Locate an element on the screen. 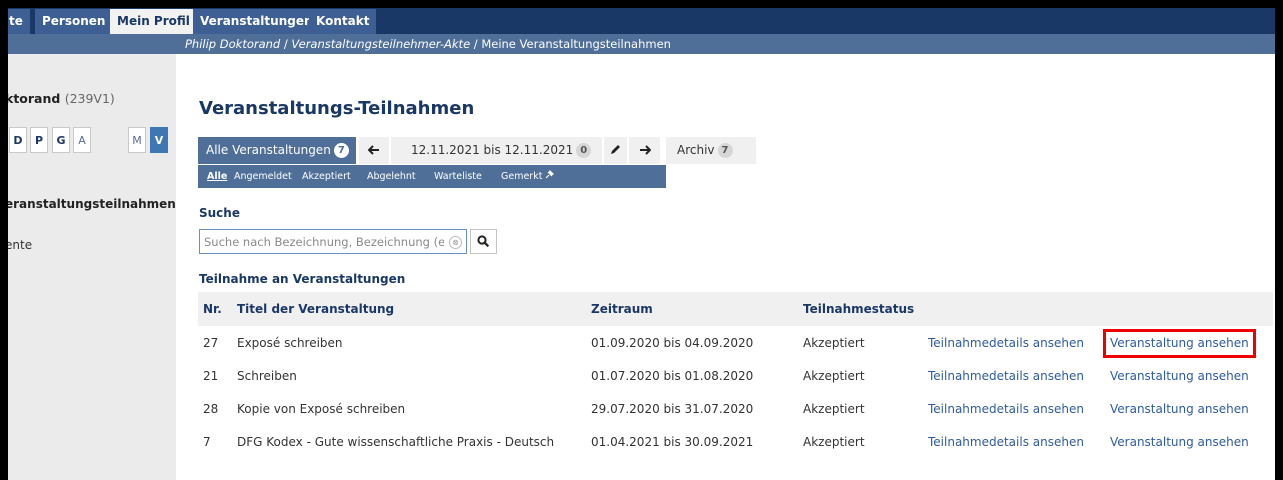 This screenshot has width=1283, height=480. search-field: ⊗ is located at coordinates (333, 241).